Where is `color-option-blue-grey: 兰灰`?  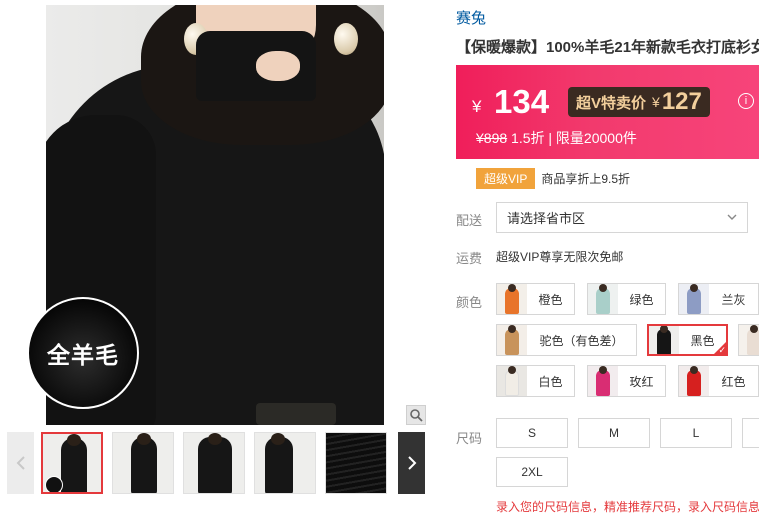
color-option-blue-grey: 兰灰 is located at coordinates (718, 299).